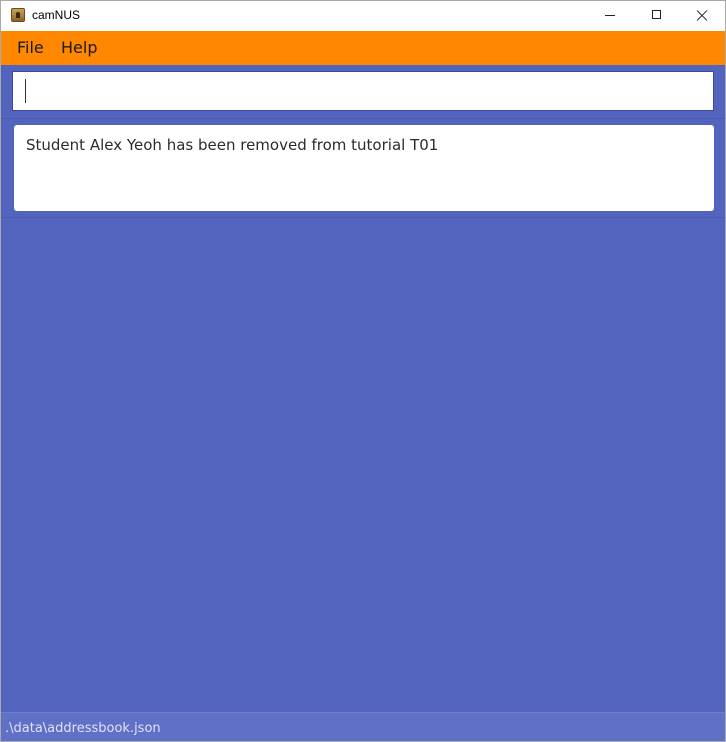 The height and width of the screenshot is (742, 726). I want to click on minimize-button, so click(610, 16).